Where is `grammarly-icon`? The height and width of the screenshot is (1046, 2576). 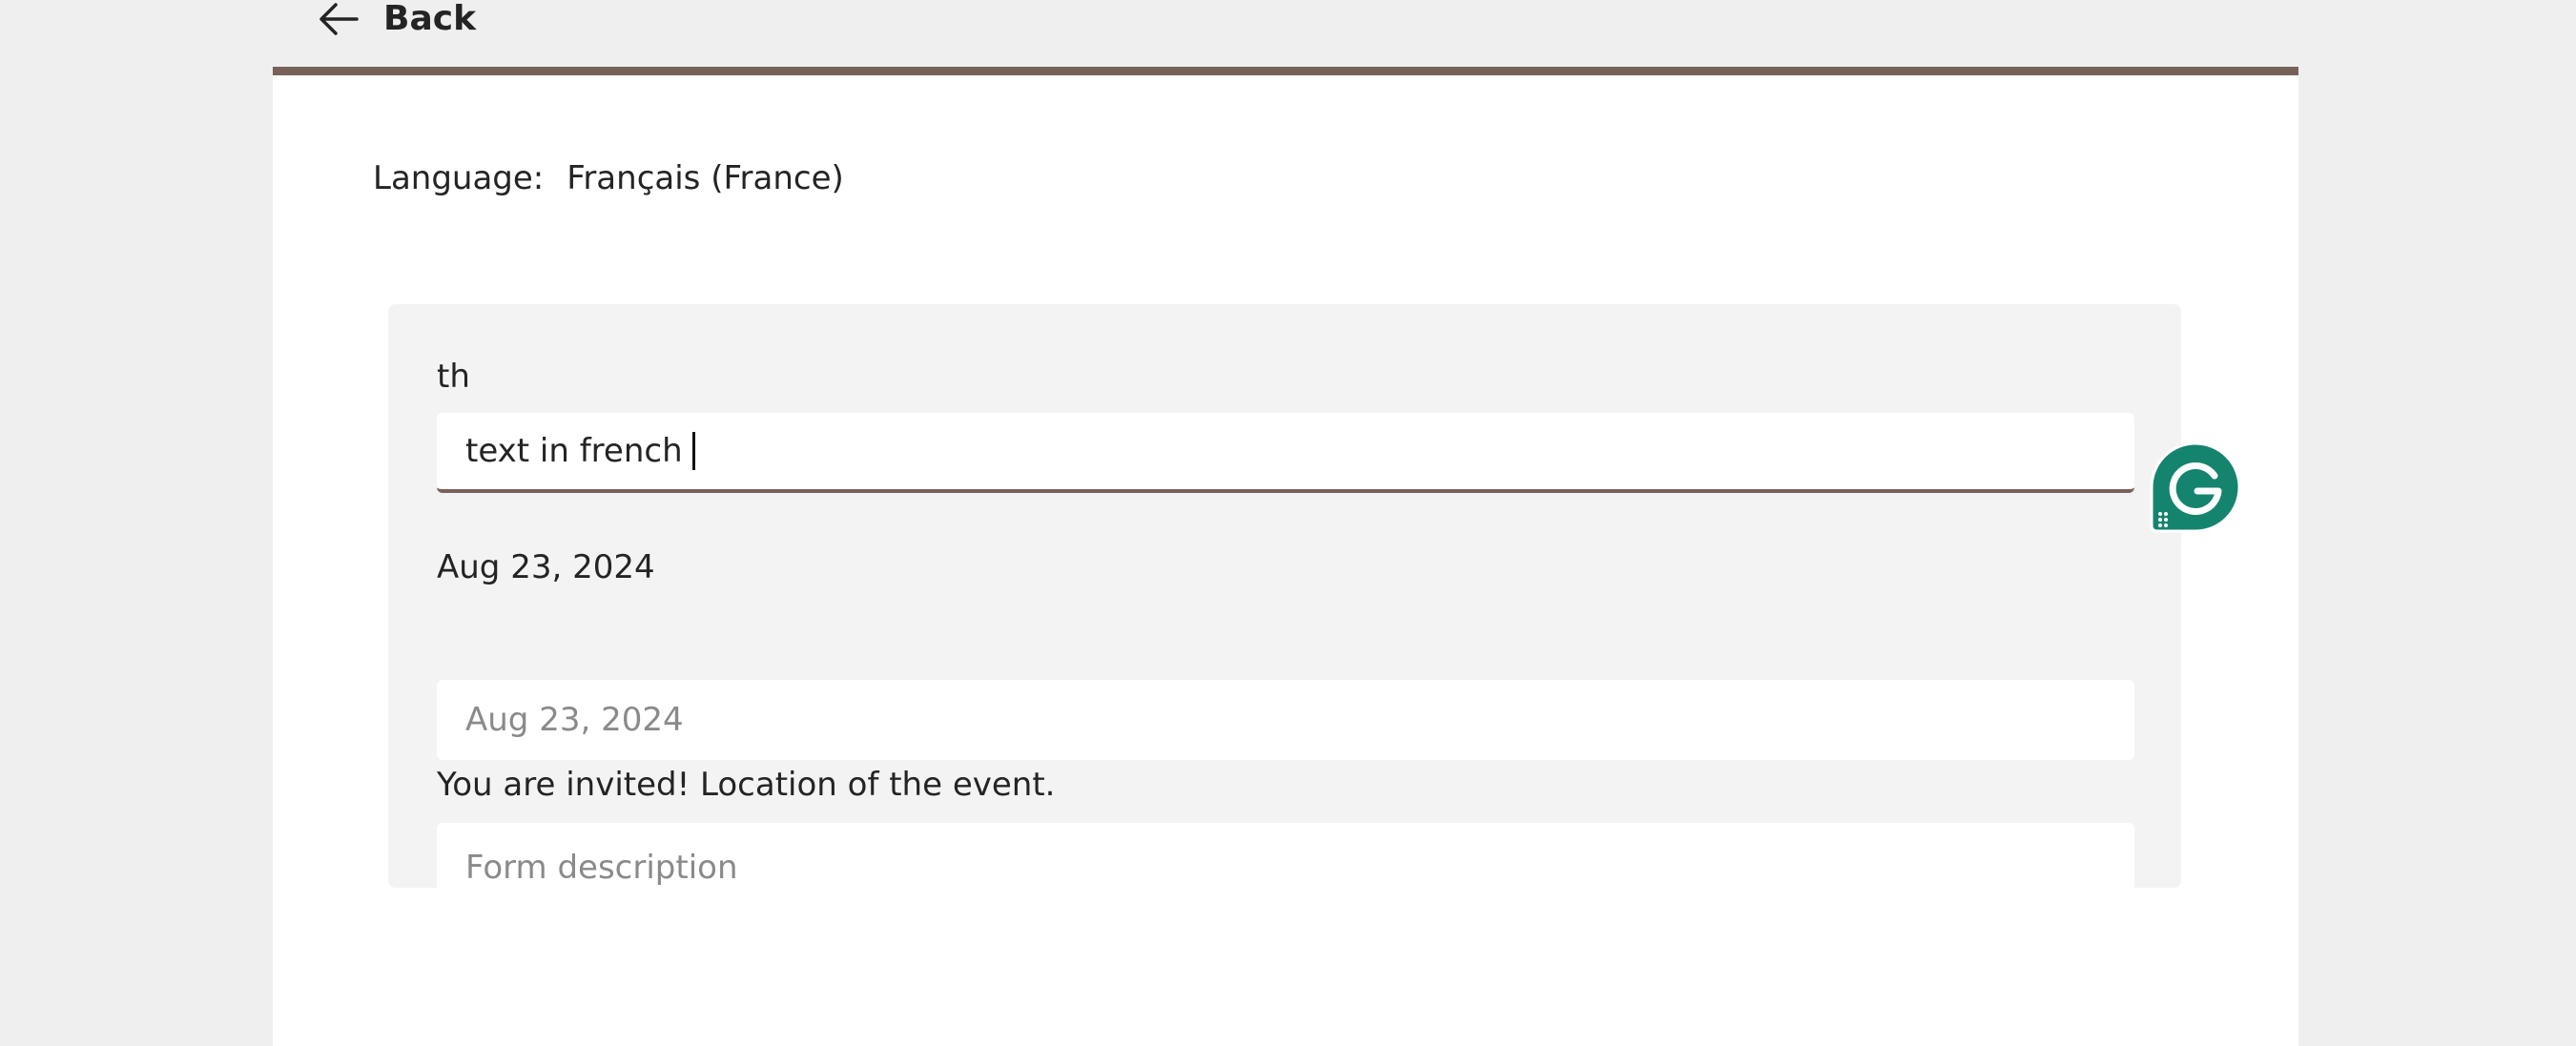 grammarly-icon is located at coordinates (2195, 487).